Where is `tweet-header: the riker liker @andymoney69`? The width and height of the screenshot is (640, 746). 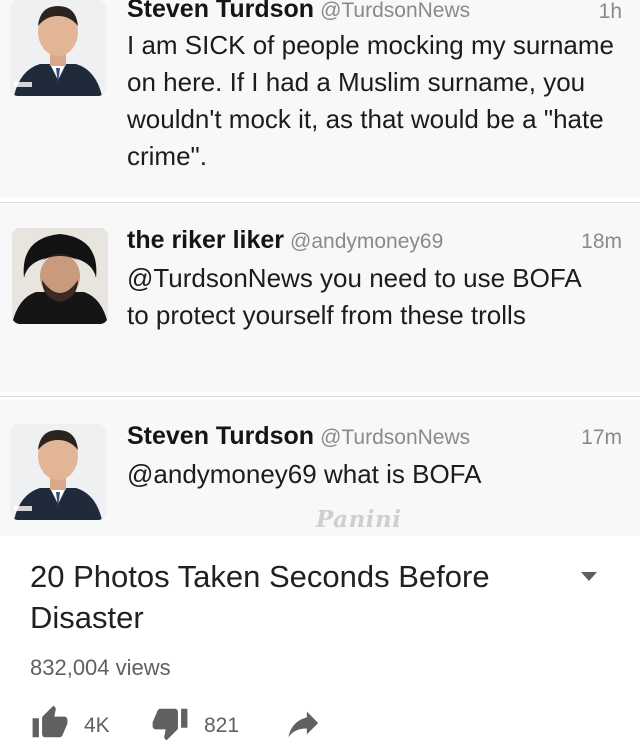
tweet-header: the riker liker @andymoney69 is located at coordinates (285, 240).